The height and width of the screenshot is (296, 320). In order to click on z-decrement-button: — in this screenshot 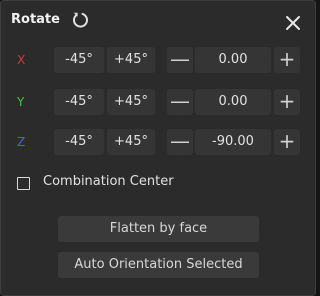, I will do `click(180, 142)`.